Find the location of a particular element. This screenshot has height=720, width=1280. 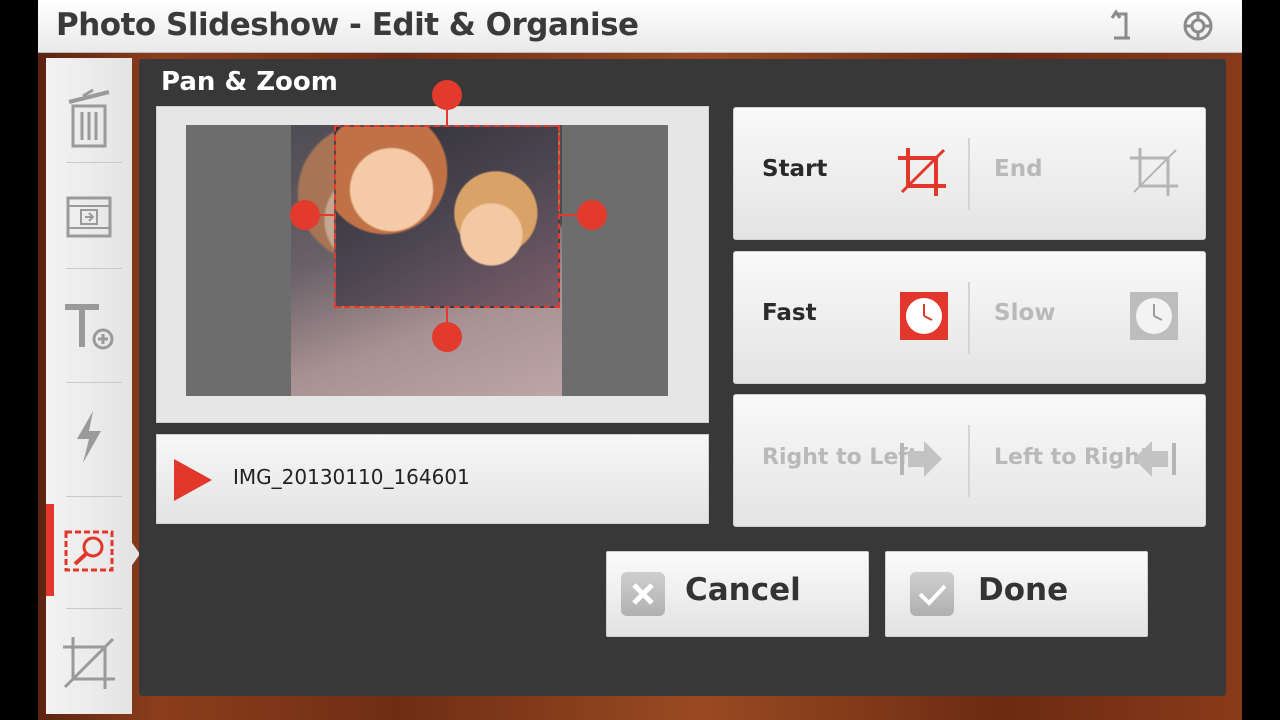

end-option: End is located at coordinates (1087, 173).